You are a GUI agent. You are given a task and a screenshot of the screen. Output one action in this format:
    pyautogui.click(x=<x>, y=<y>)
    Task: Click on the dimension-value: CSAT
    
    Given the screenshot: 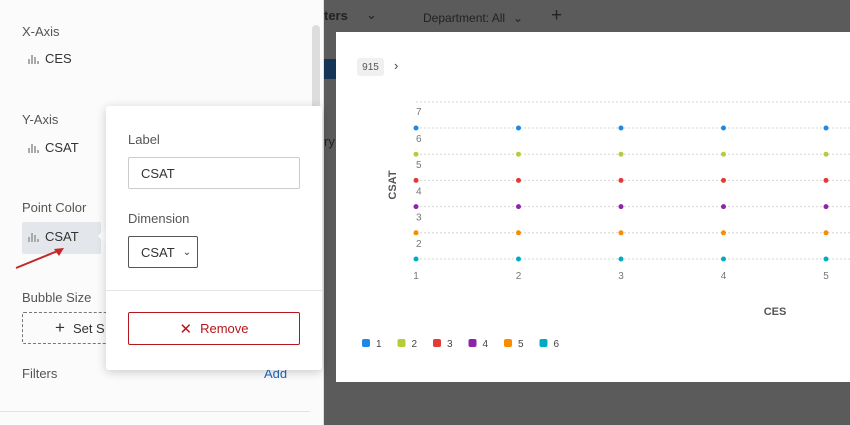 What is the action you would take?
    pyautogui.click(x=158, y=252)
    